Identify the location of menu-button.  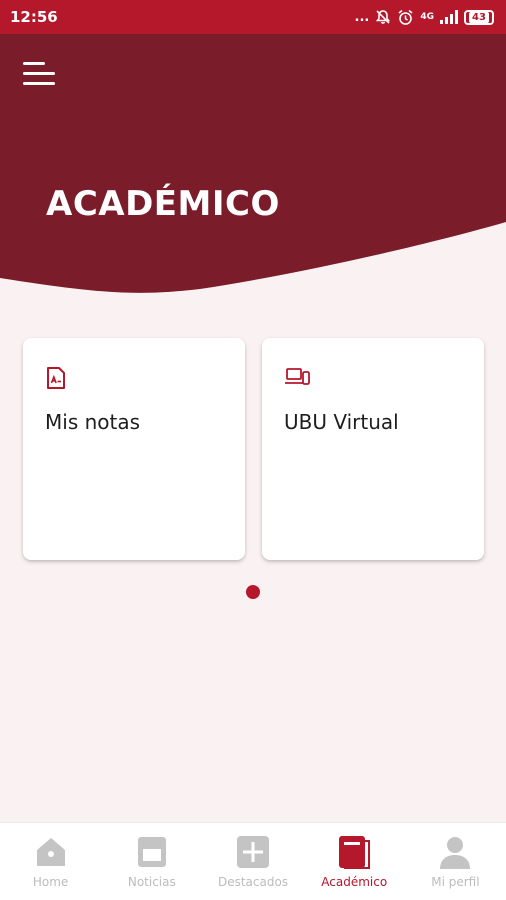
(39, 74).